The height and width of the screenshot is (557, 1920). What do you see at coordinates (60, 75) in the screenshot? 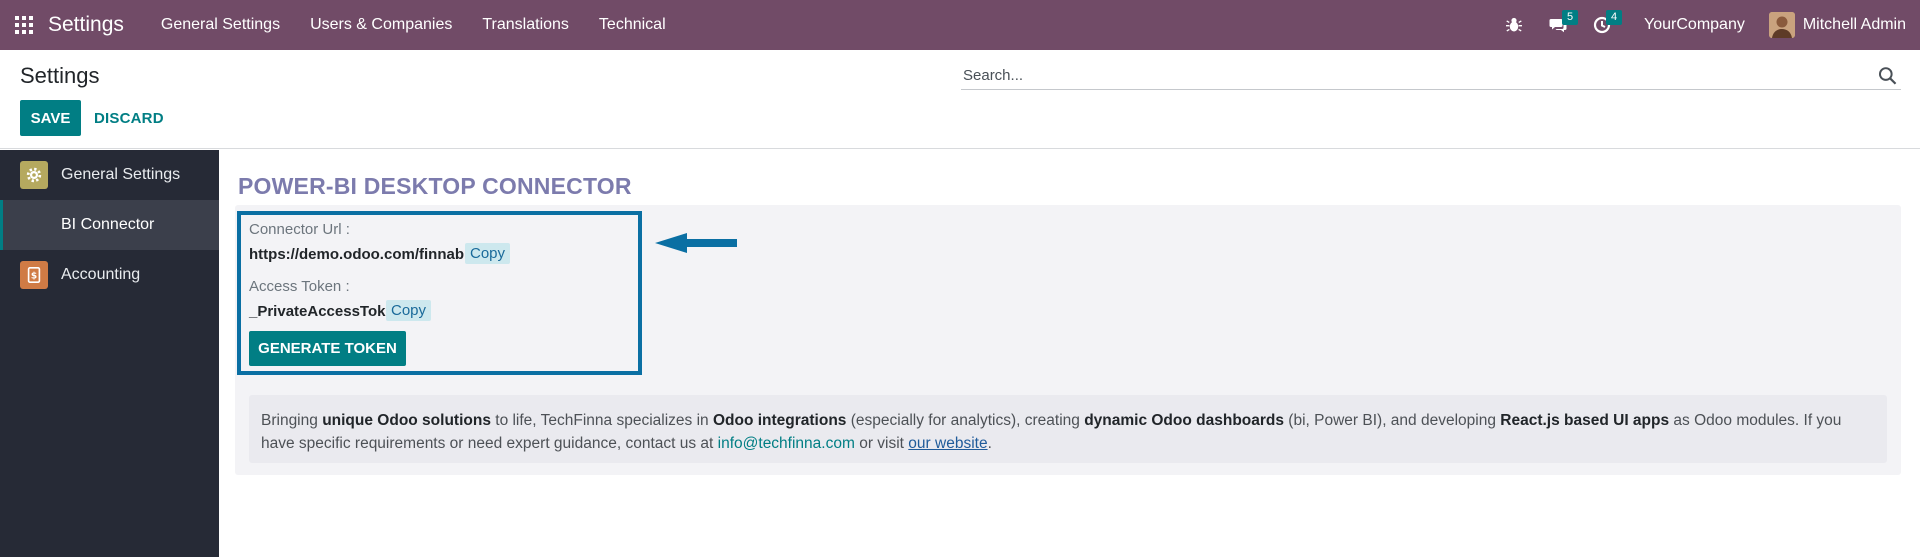
I see `page-title: Settings` at bounding box center [60, 75].